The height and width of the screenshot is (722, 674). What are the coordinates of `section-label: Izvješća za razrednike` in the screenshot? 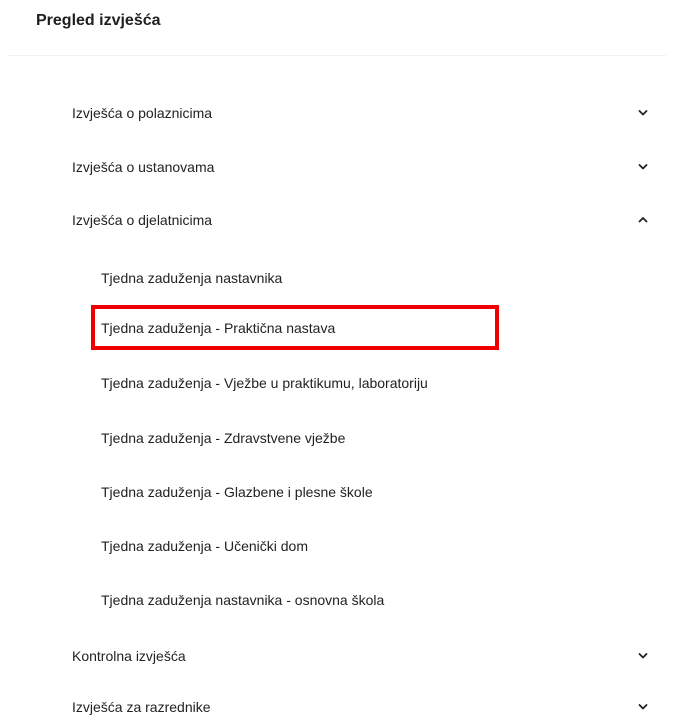 It's located at (141, 707).